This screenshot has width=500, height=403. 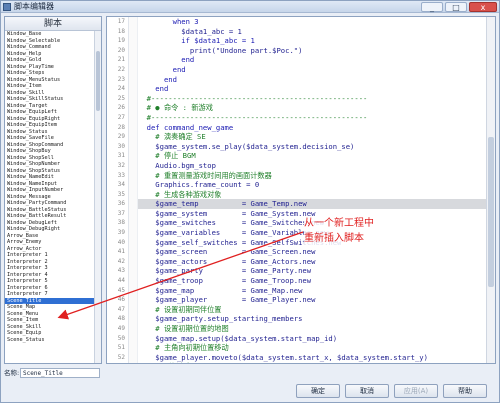 I want to click on line-number: 45, so click(x=121, y=290).